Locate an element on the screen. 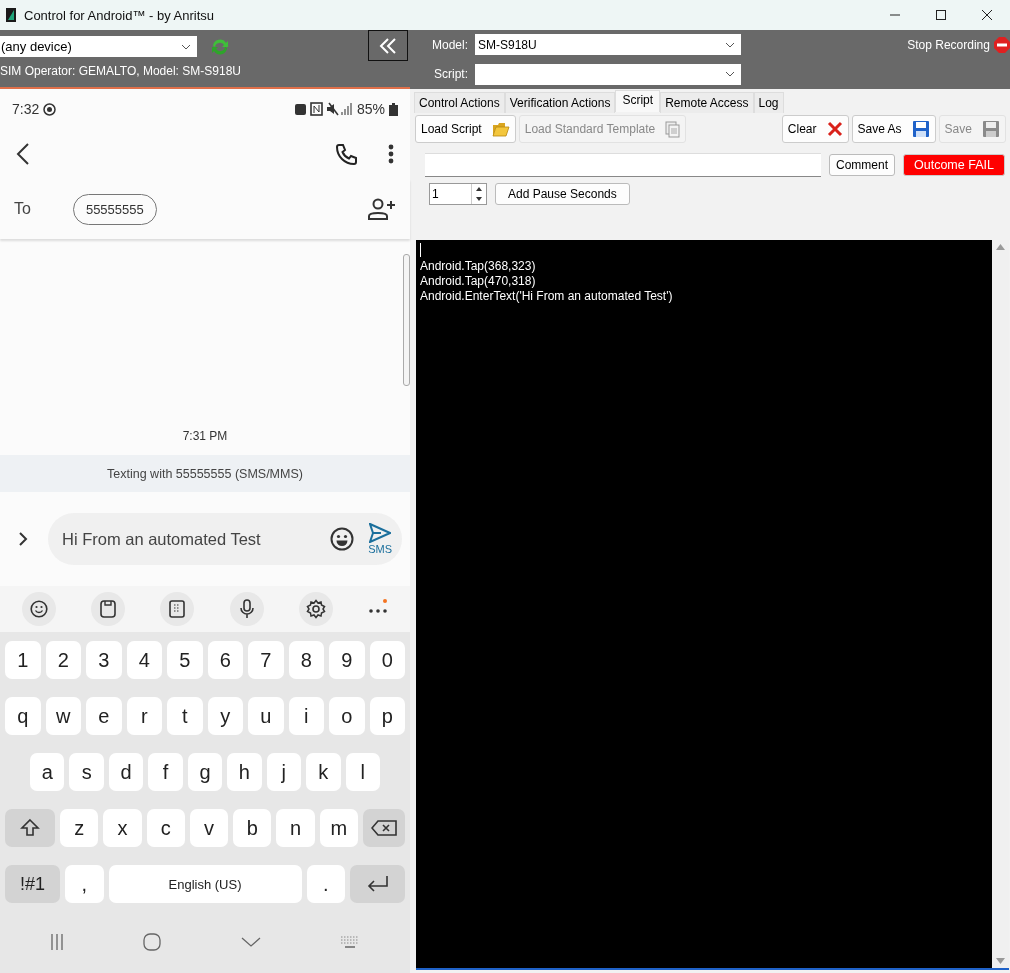 The image size is (1010, 973). stop-sign-icon is located at coordinates (1001, 44).